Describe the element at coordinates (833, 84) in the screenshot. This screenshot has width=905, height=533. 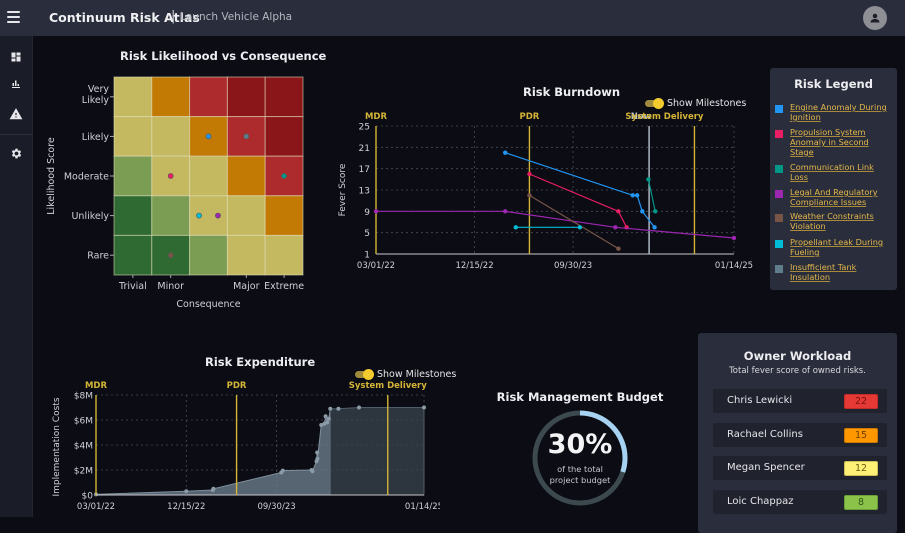
I see `legend-title: Risk Legend` at that location.